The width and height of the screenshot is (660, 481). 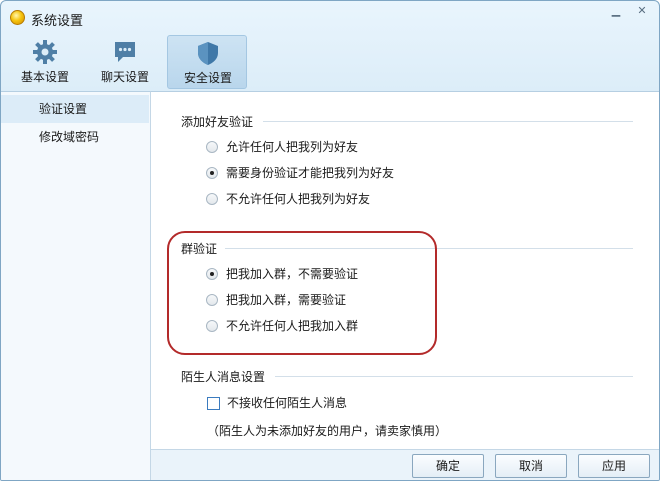 What do you see at coordinates (57, 21) in the screenshot?
I see `window-title: 系统设置` at bounding box center [57, 21].